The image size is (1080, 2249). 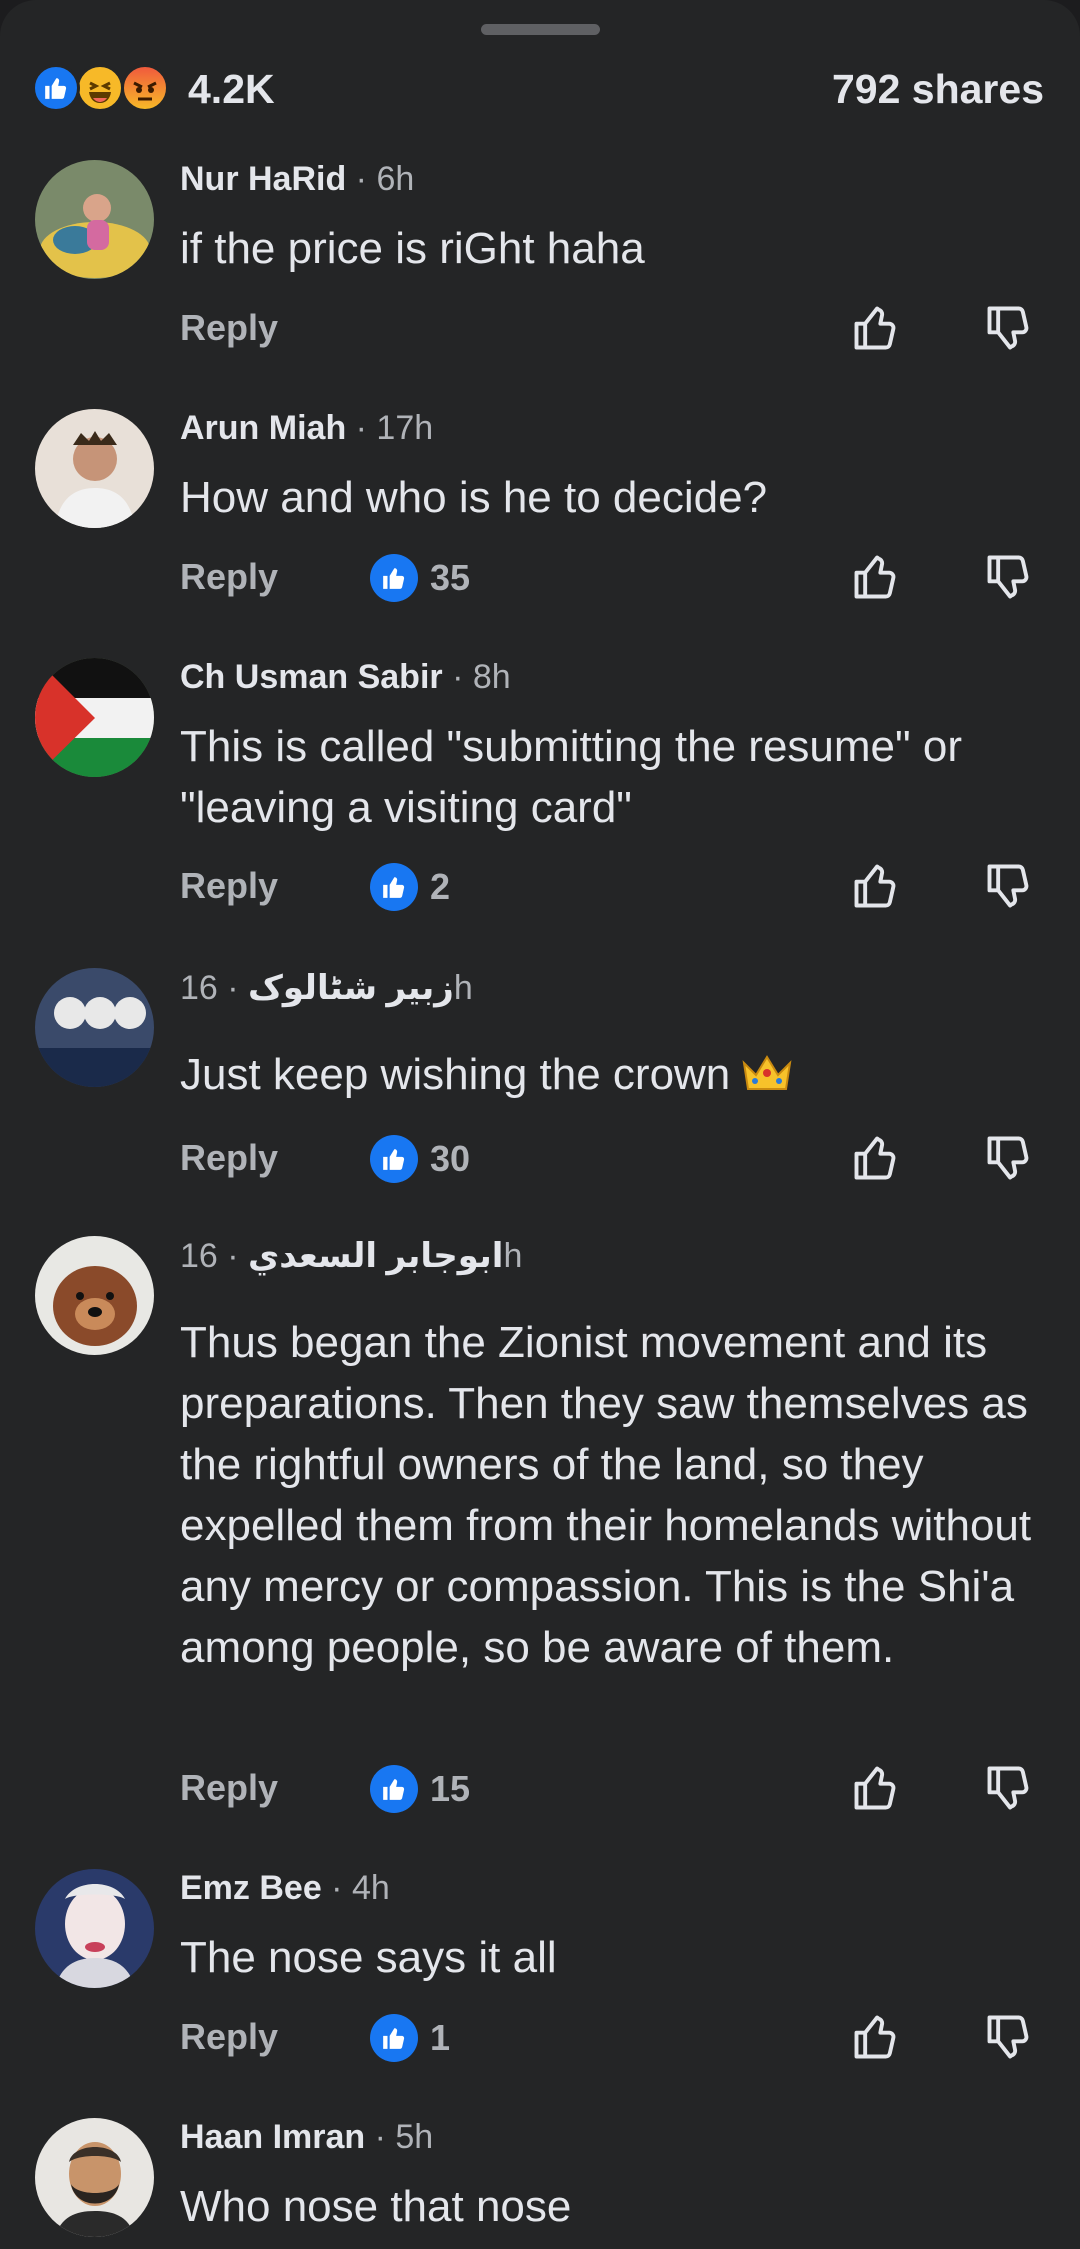 I want to click on comment-time: · 17h, so click(x=390, y=428).